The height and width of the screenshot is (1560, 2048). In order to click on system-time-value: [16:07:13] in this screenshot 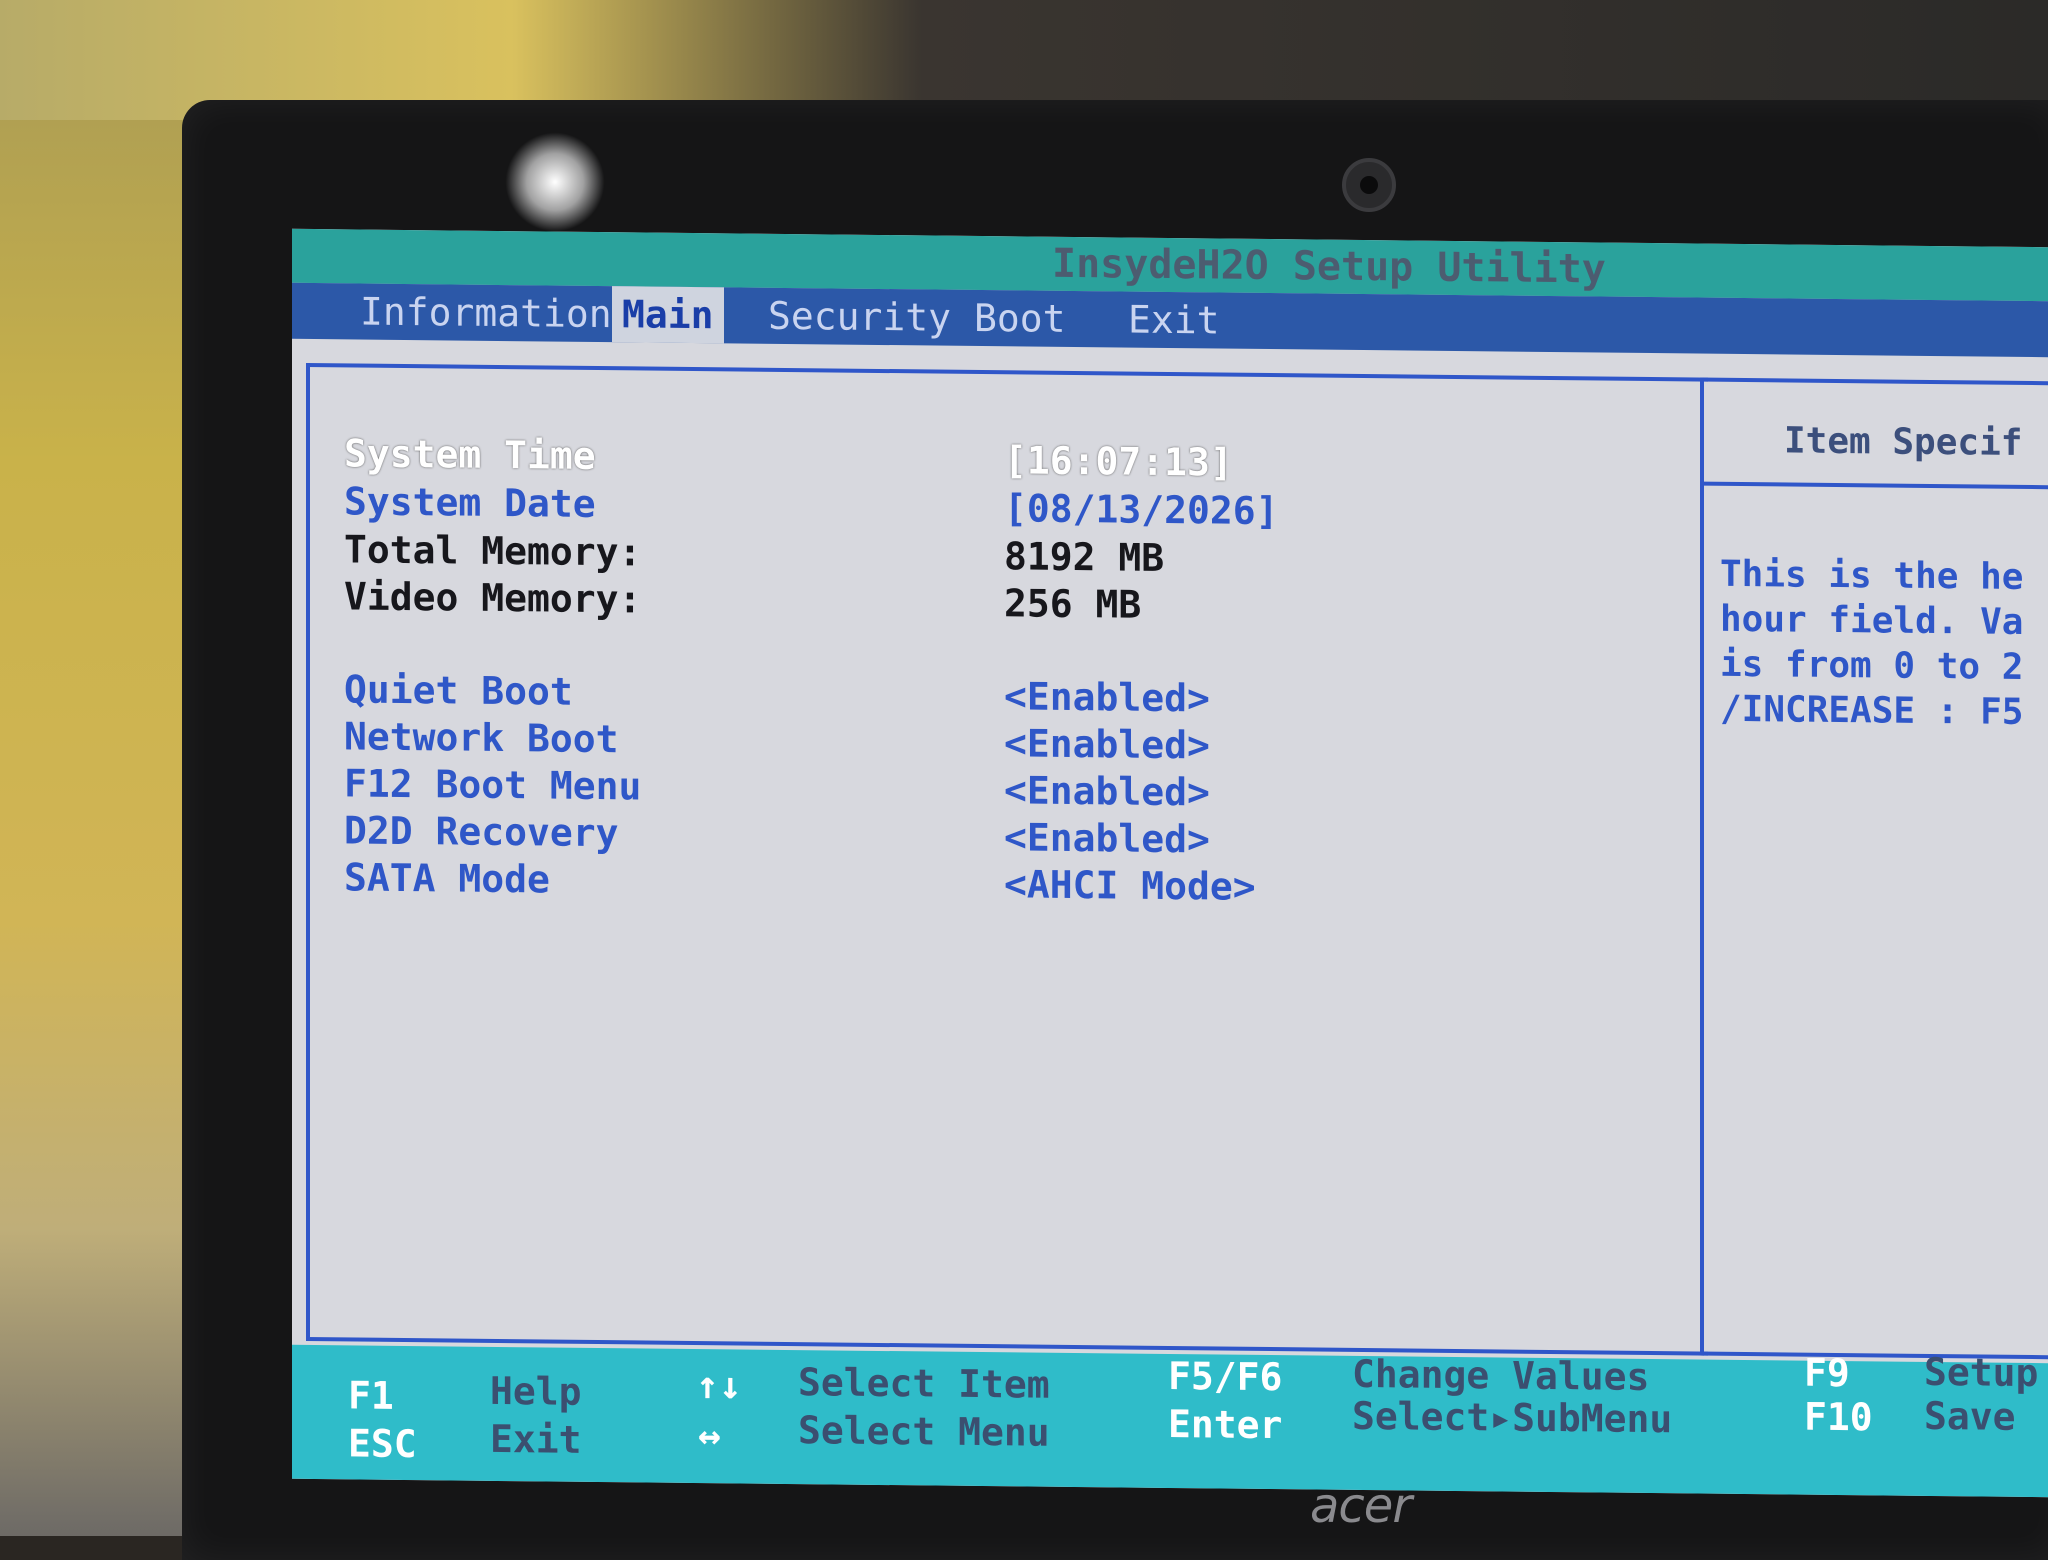, I will do `click(1118, 461)`.